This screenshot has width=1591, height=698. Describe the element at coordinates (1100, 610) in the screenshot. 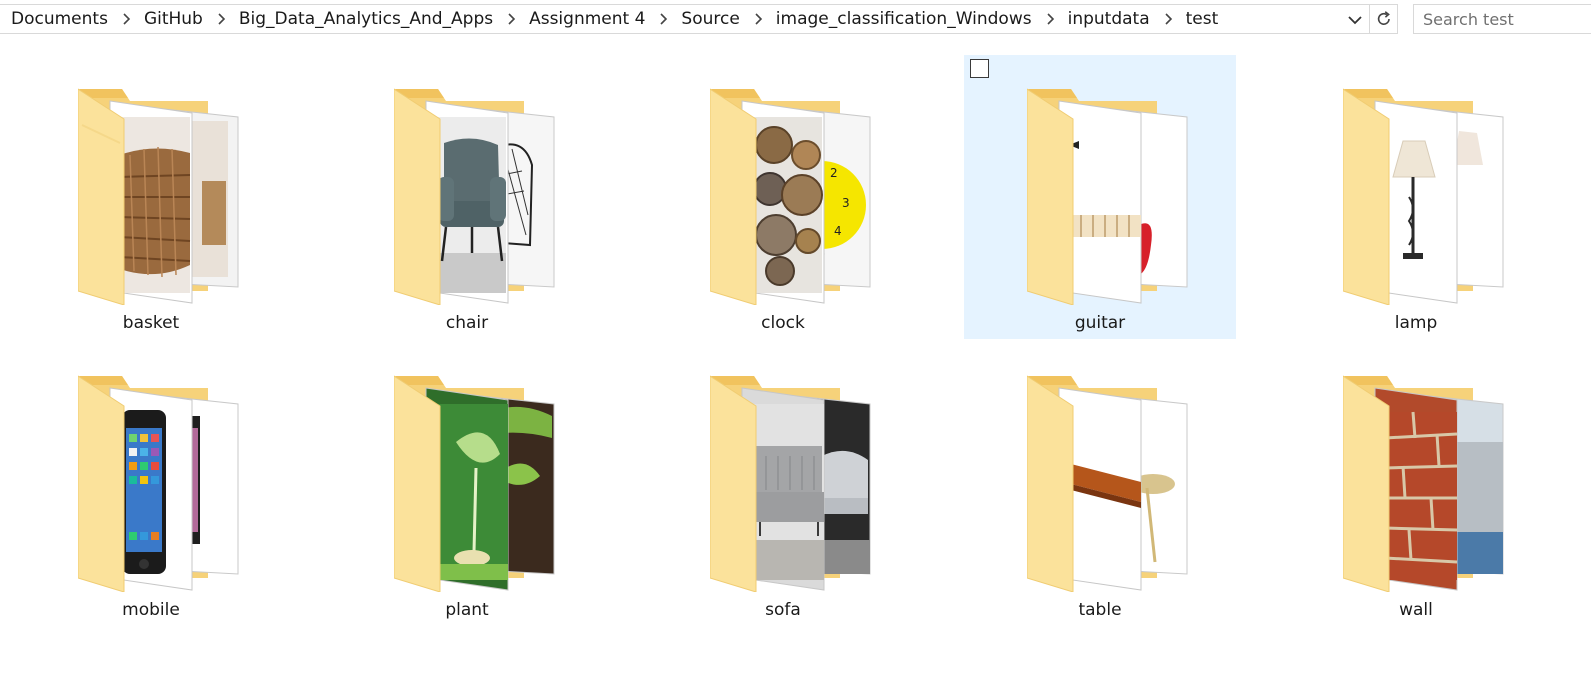

I see `folder-label: table` at that location.